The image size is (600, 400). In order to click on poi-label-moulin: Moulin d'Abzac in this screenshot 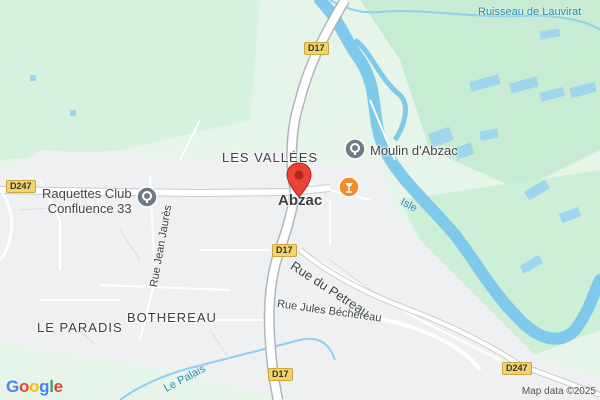, I will do `click(414, 150)`.